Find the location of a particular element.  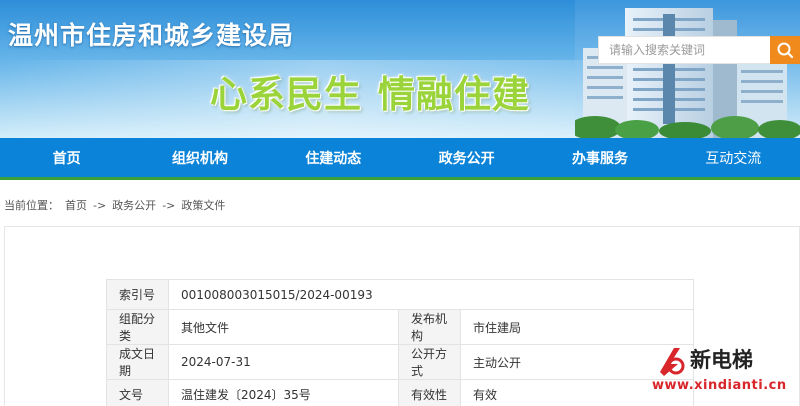

watermark-title: 新电梯 is located at coordinates (721, 360).